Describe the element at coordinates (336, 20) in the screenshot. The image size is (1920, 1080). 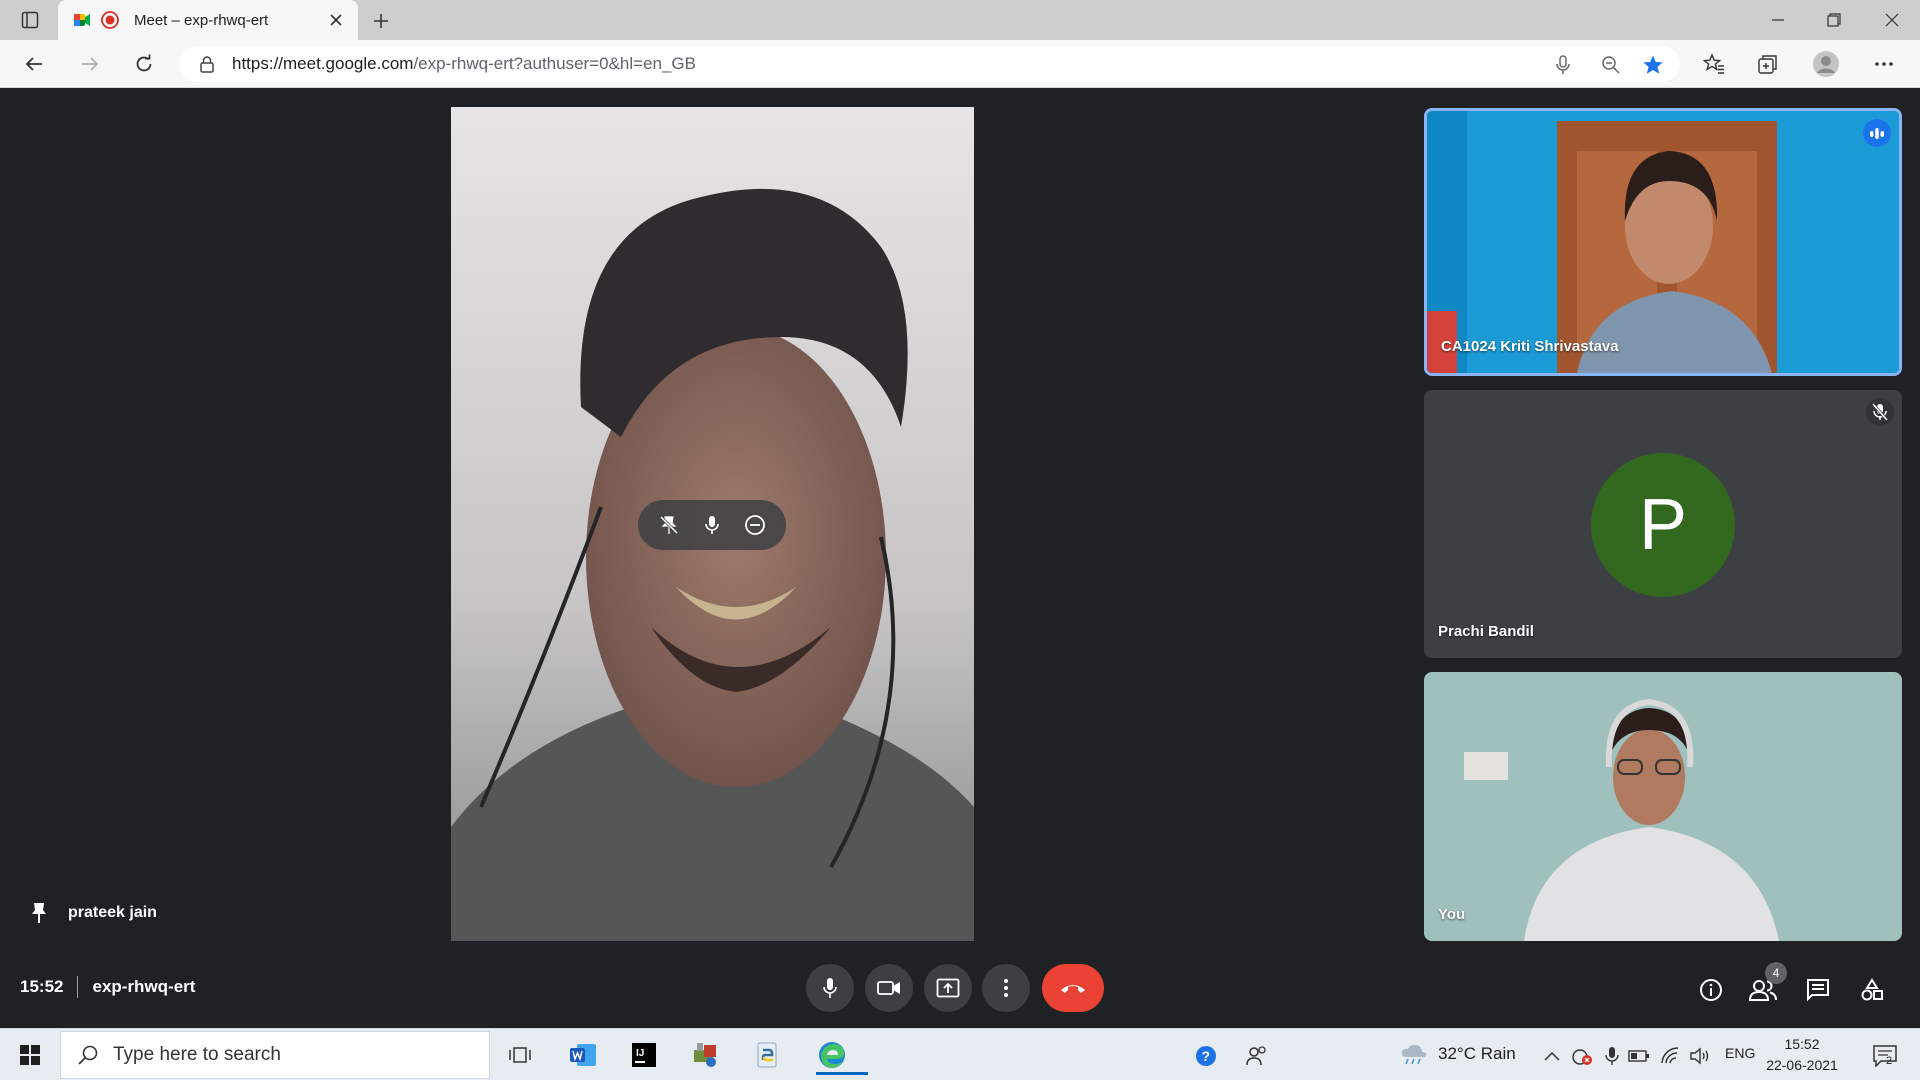
I see `close-tab-icon` at that location.